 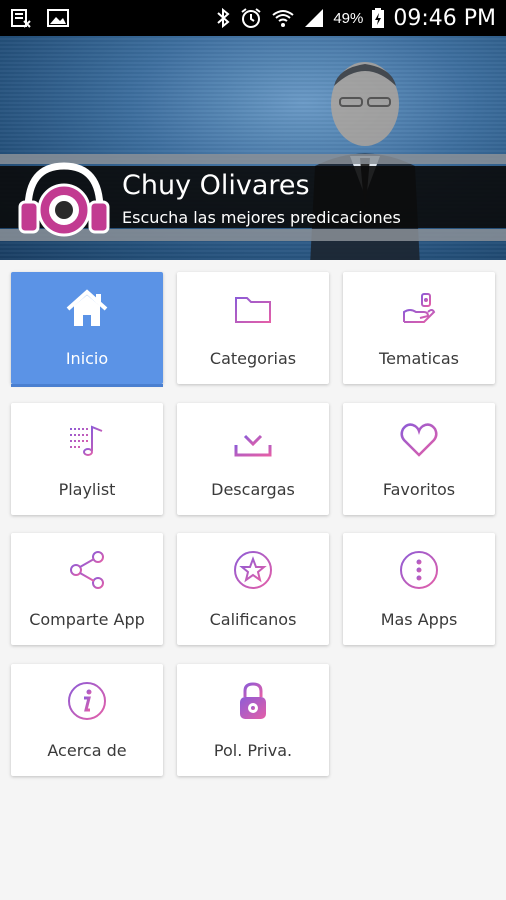 I want to click on wifi-icon, so click(x=283, y=18).